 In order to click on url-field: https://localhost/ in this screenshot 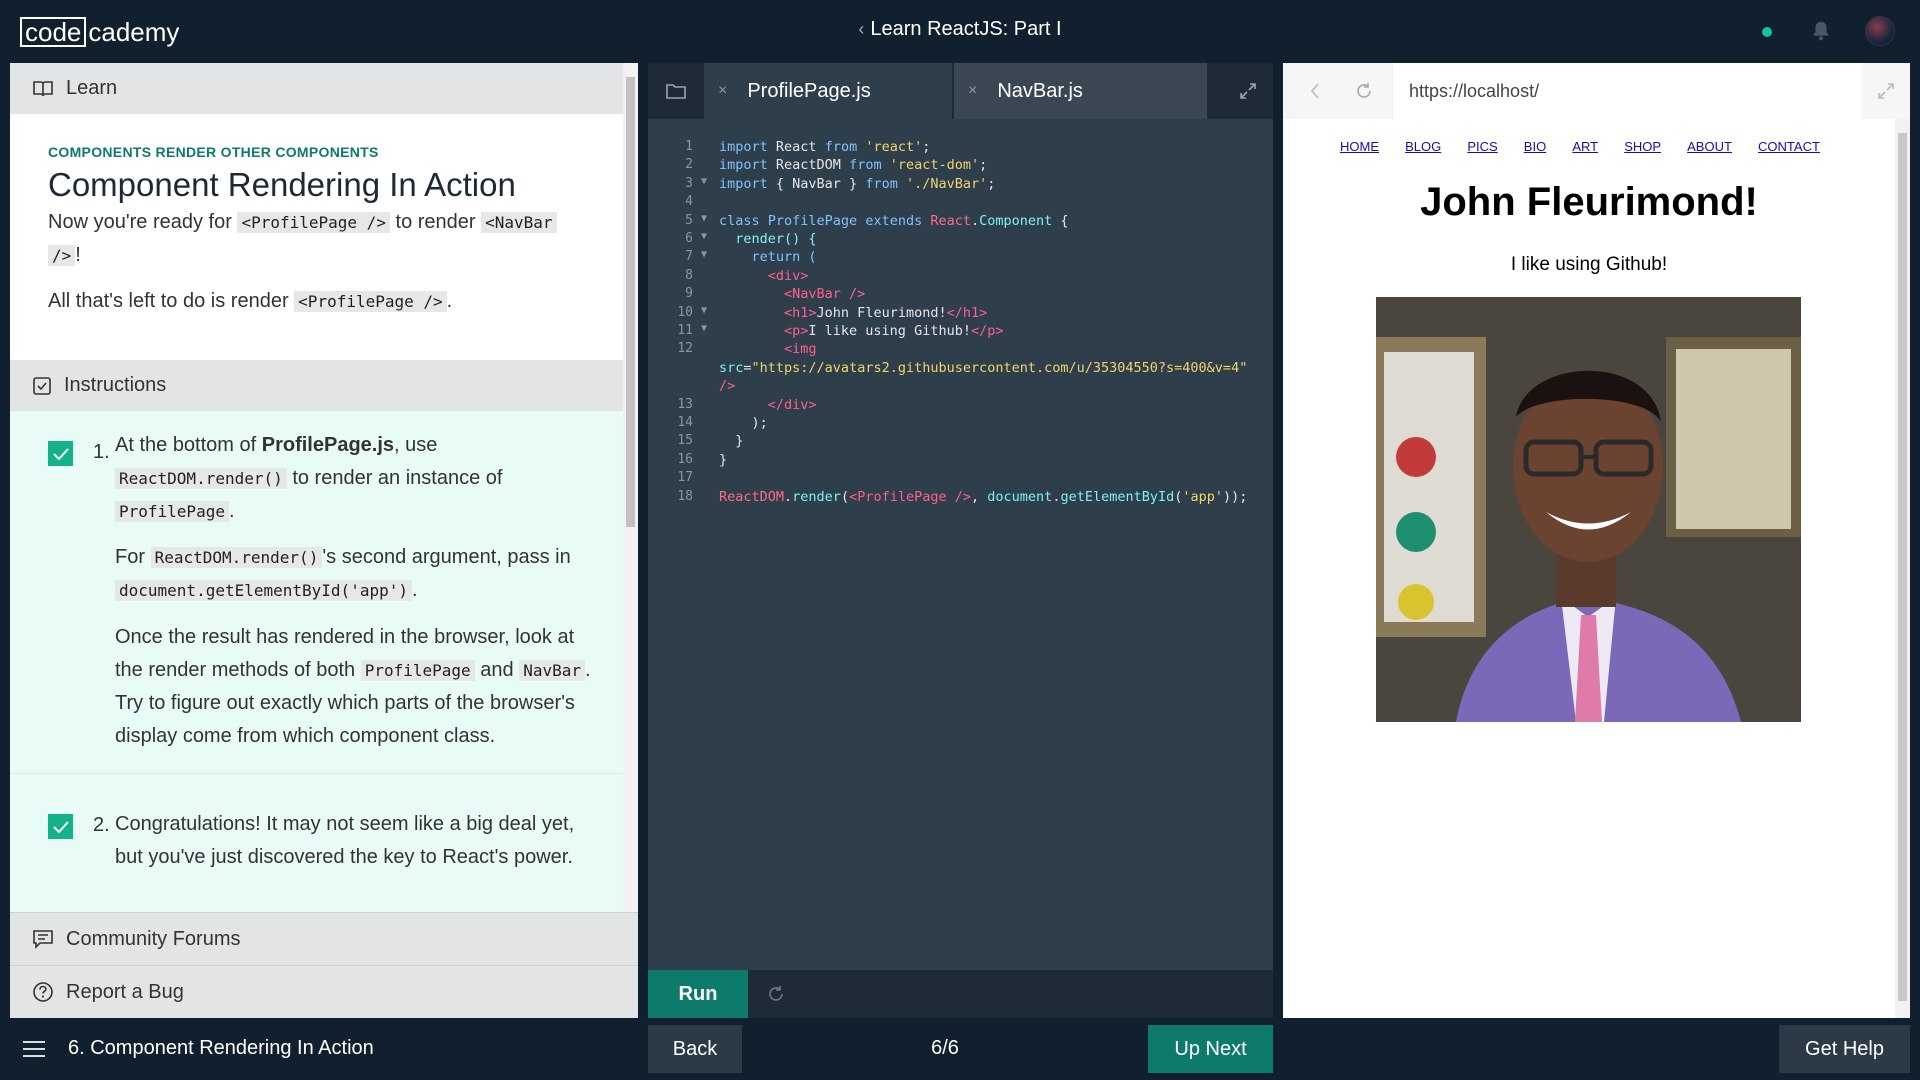, I will do `click(1627, 91)`.